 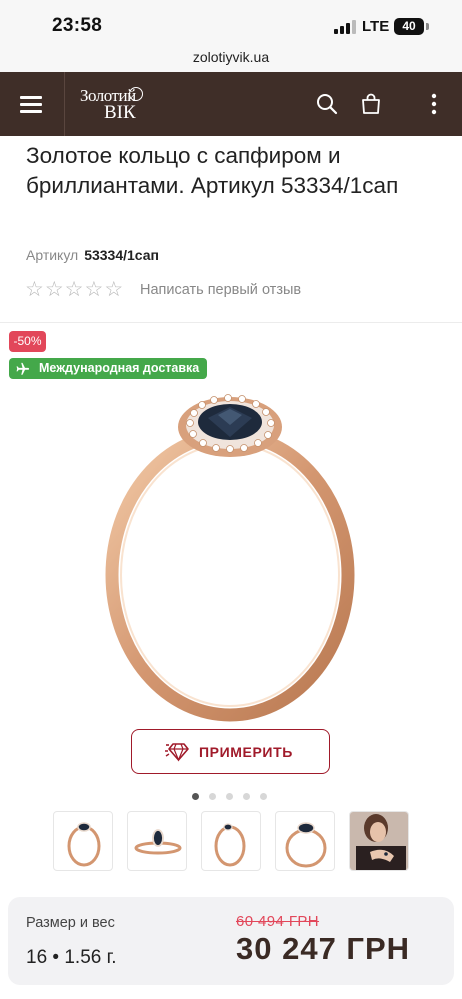 I want to click on url-text: zolotiyvik.ua, so click(x=231, y=57).